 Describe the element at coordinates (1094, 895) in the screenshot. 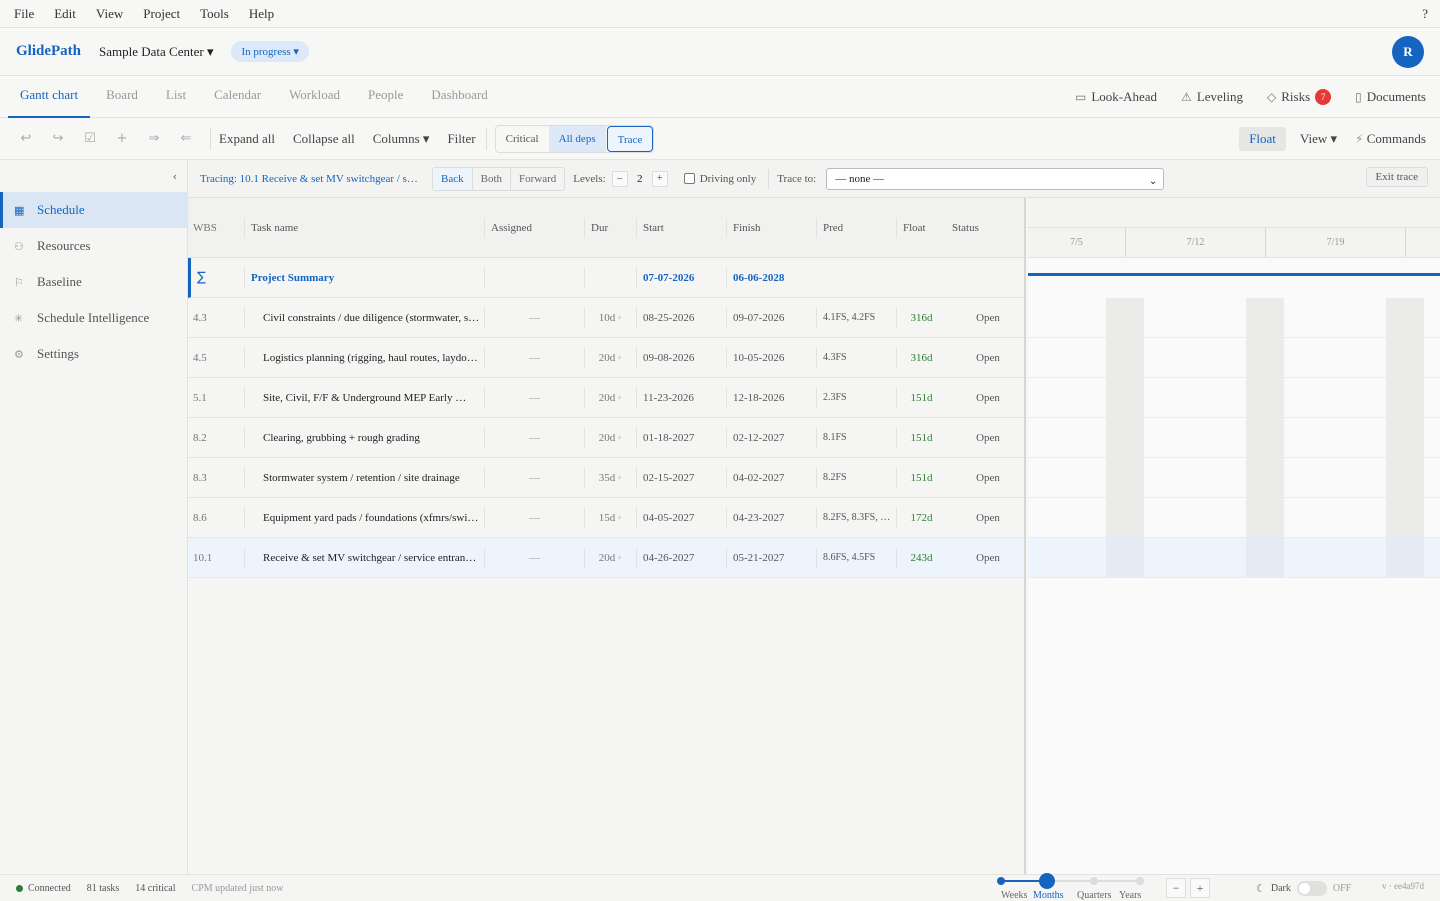

I see `zoom-label-quarters: Quarters` at that location.